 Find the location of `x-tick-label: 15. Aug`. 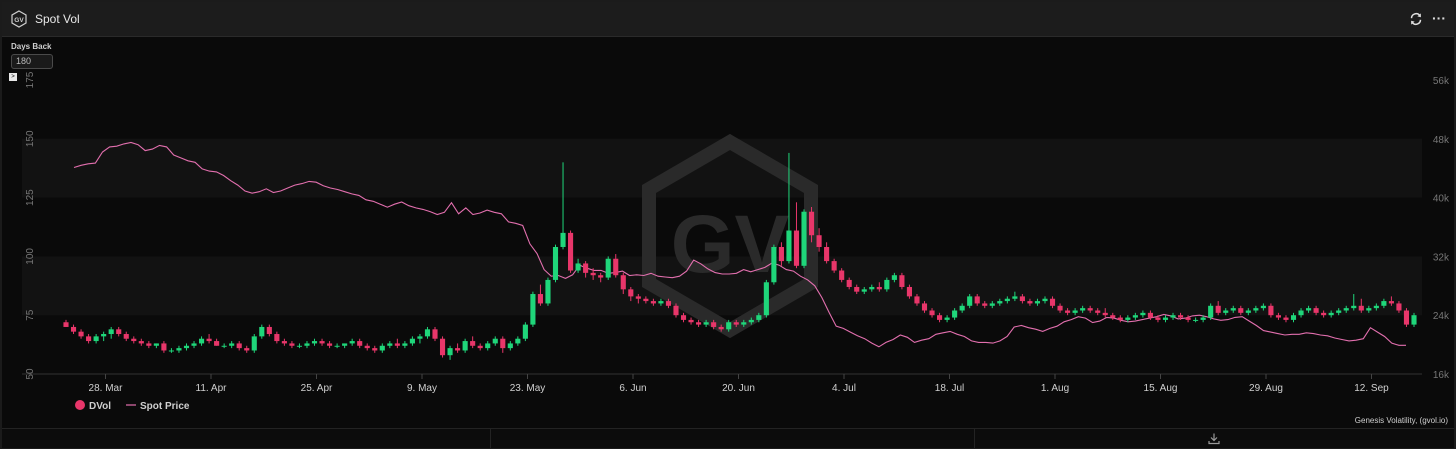

x-tick-label: 15. Aug is located at coordinates (1161, 388).